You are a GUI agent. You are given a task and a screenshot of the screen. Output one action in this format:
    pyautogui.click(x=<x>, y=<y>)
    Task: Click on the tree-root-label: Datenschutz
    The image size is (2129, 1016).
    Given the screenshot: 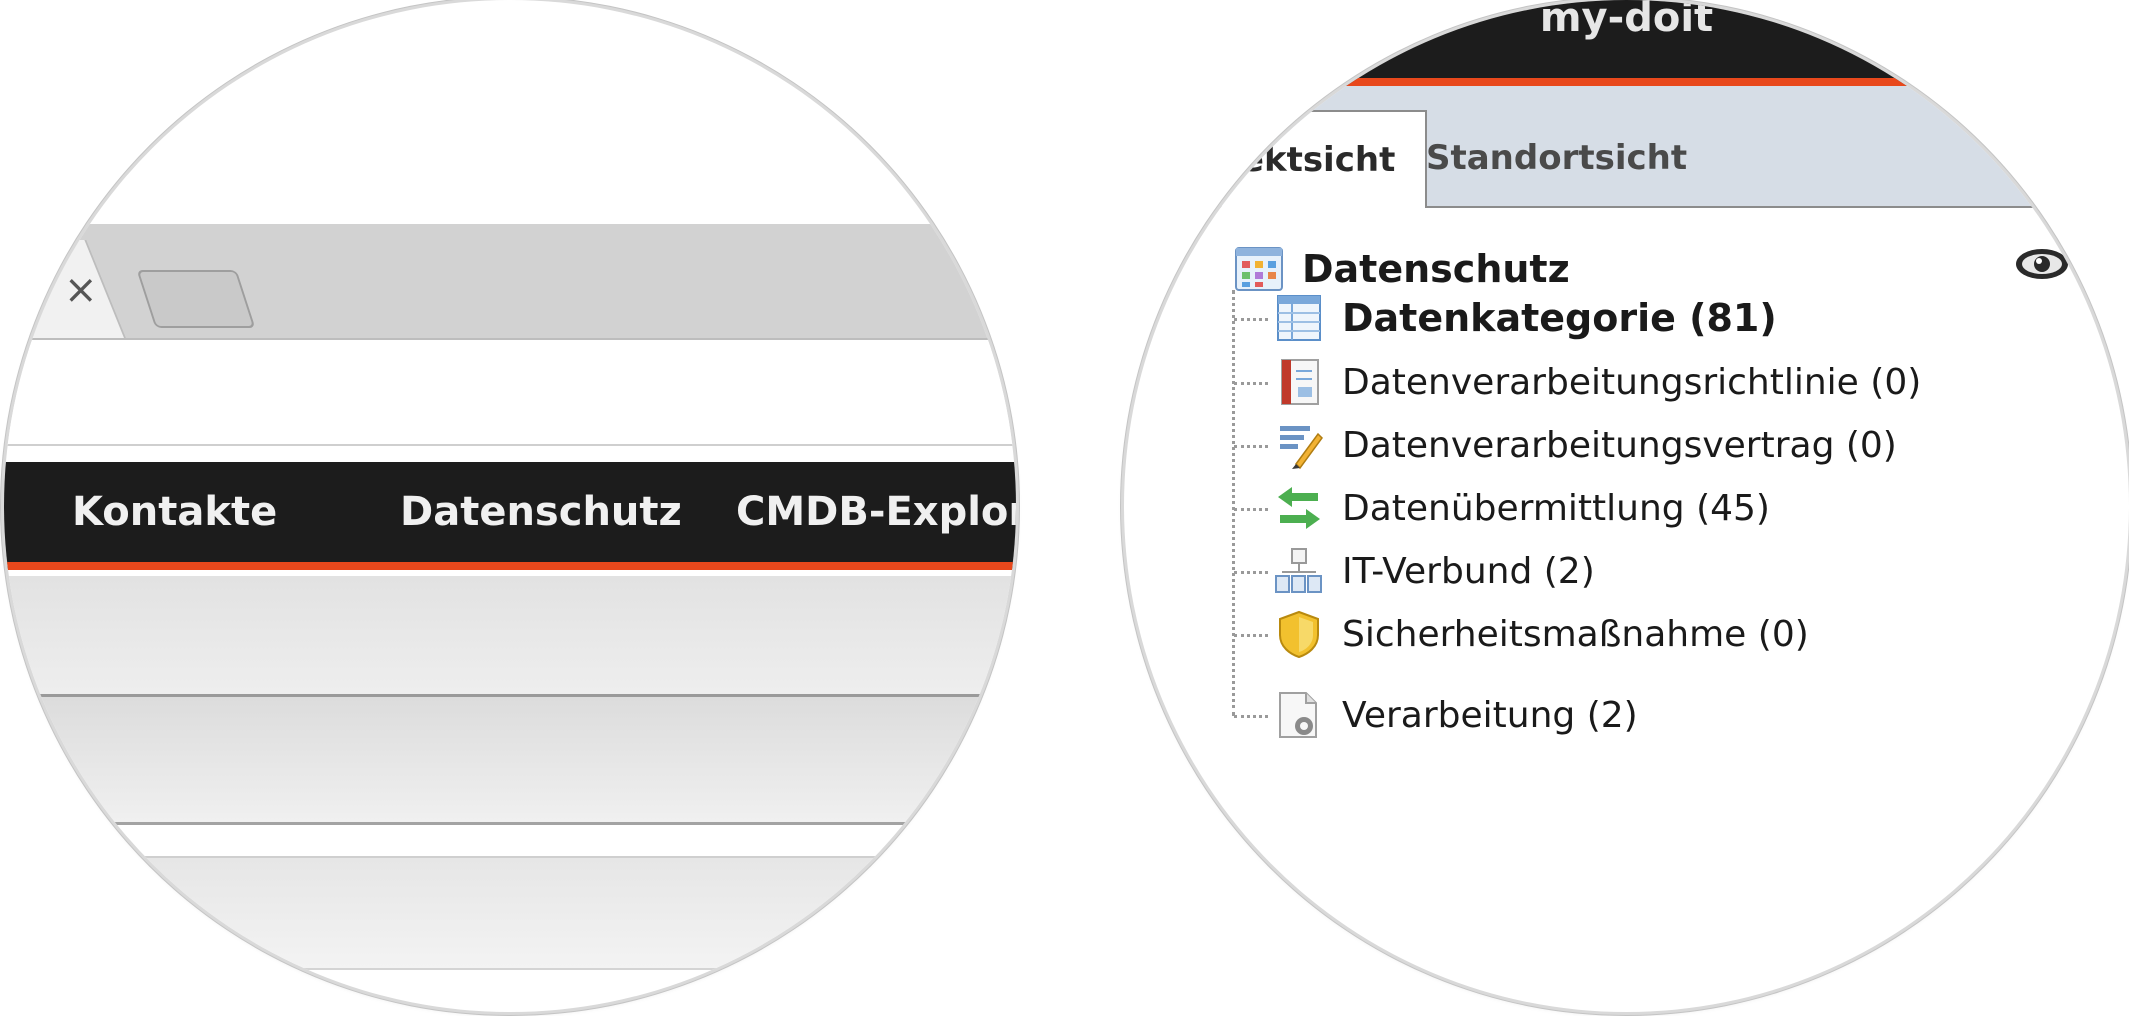 What is the action you would take?
    pyautogui.click(x=1436, y=269)
    